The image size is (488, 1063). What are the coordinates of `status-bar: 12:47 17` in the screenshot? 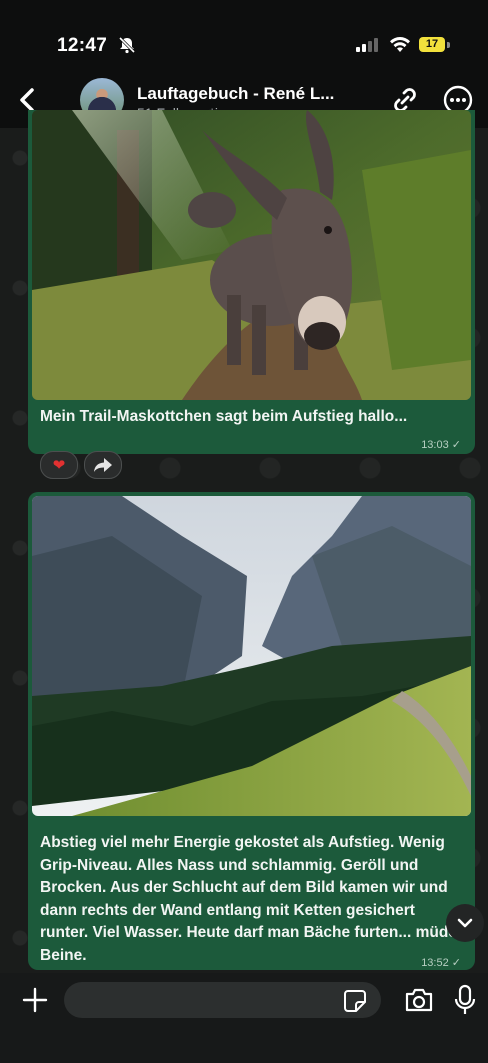 It's located at (244, 36).